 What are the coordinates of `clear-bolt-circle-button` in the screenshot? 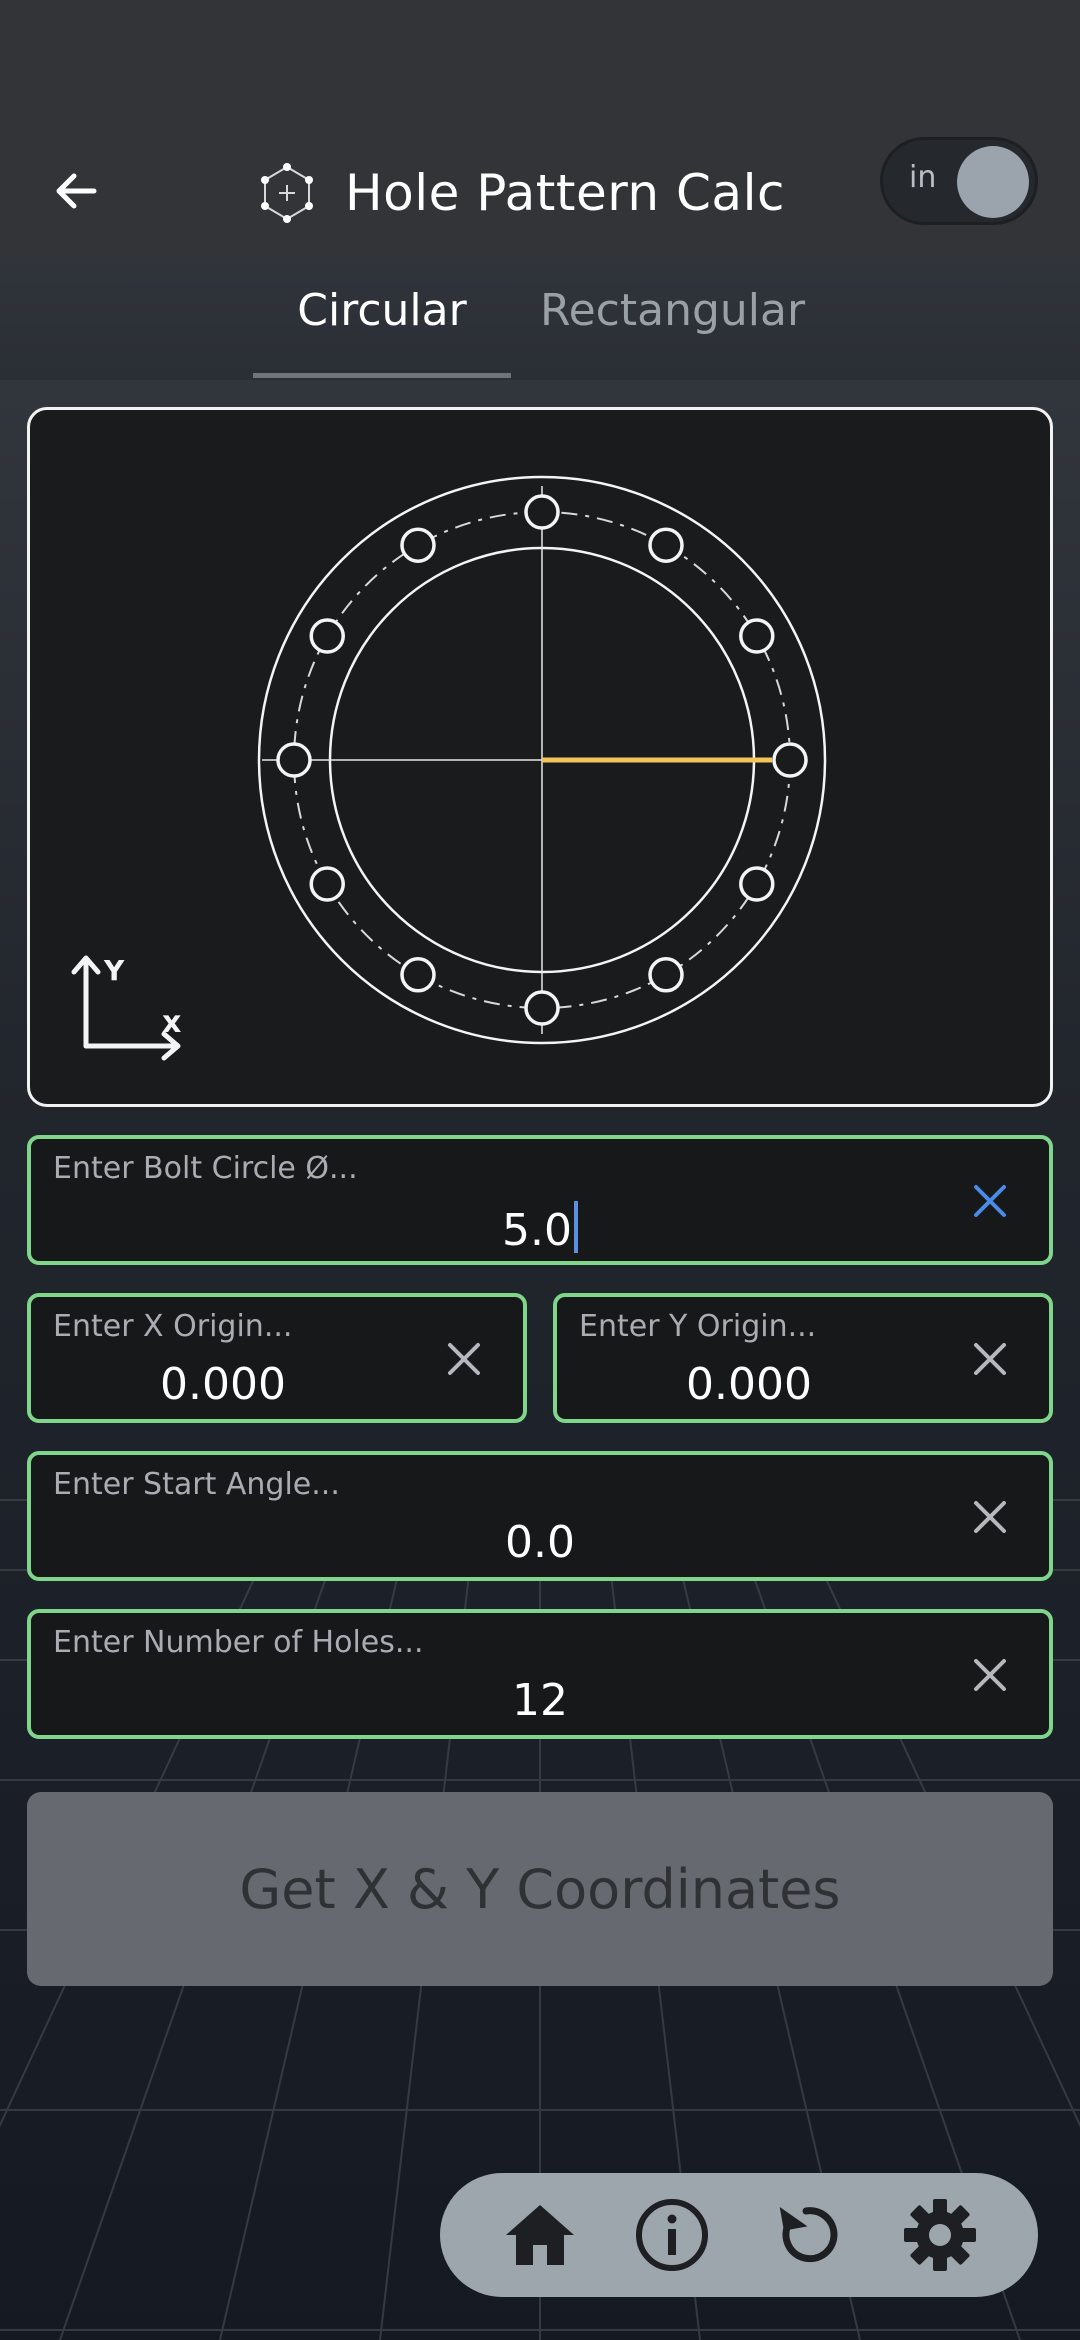 It's located at (990, 1201).